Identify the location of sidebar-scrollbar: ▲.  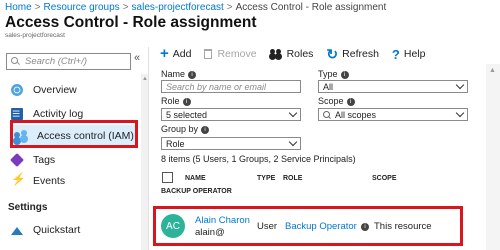
(144, 162).